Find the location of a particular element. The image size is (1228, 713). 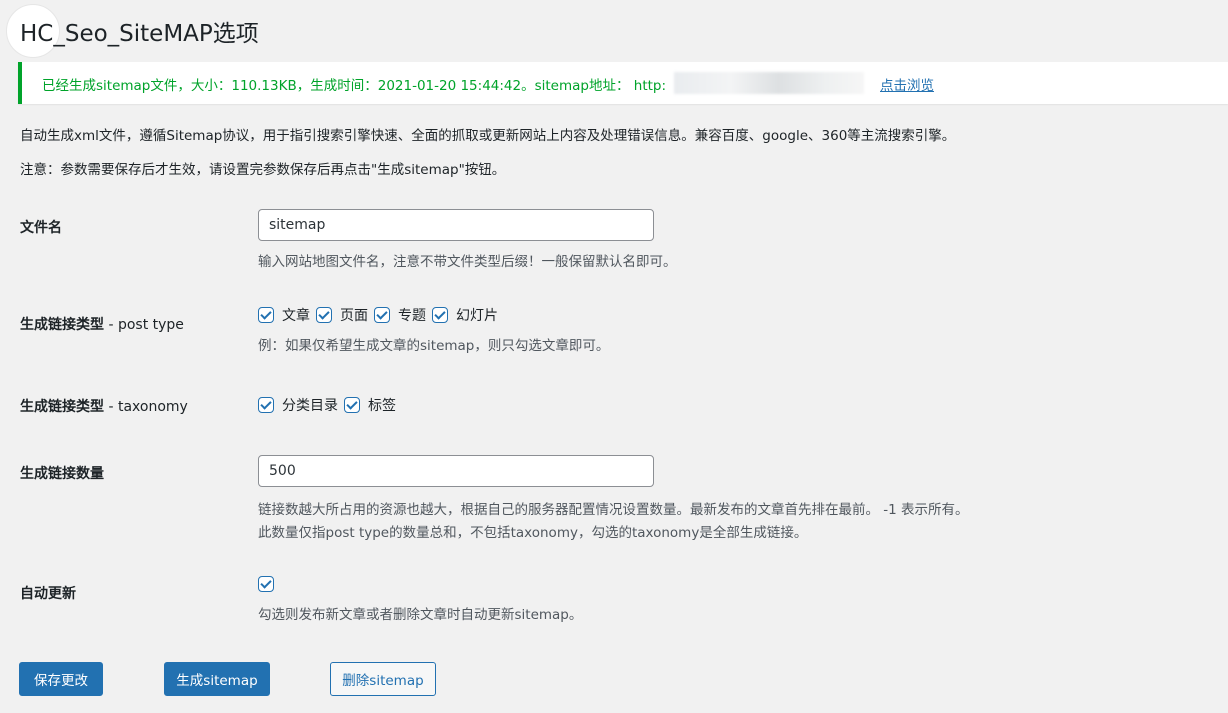

view-sitemap-link: 点击浏览 is located at coordinates (907, 84).